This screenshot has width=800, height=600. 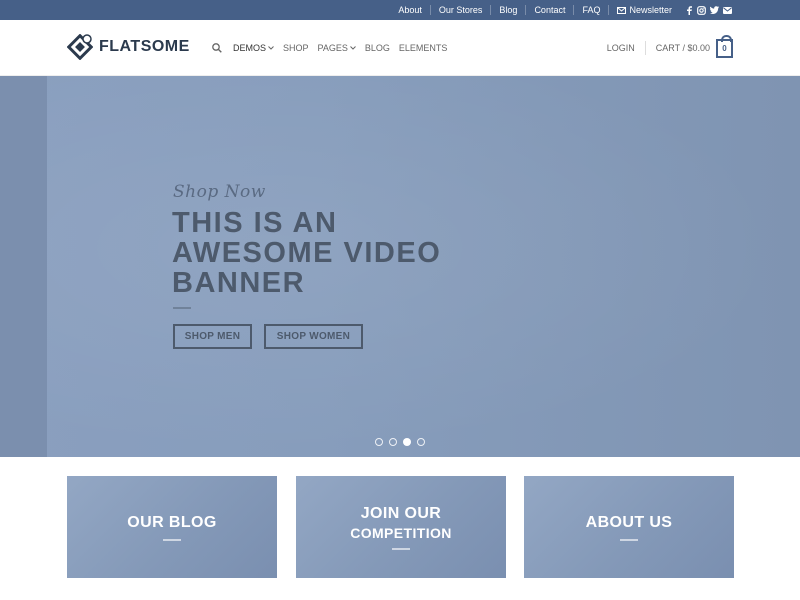 What do you see at coordinates (714, 10) in the screenshot?
I see `twitter-icon` at bounding box center [714, 10].